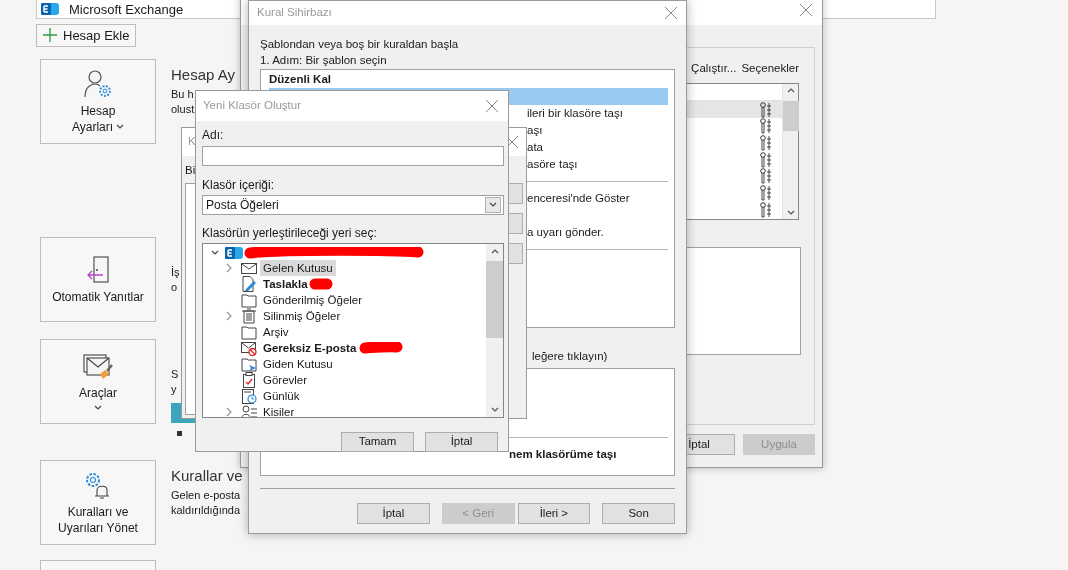 The height and width of the screenshot is (570, 1068). I want to click on toolbar-link: Seçenekler, so click(770, 69).